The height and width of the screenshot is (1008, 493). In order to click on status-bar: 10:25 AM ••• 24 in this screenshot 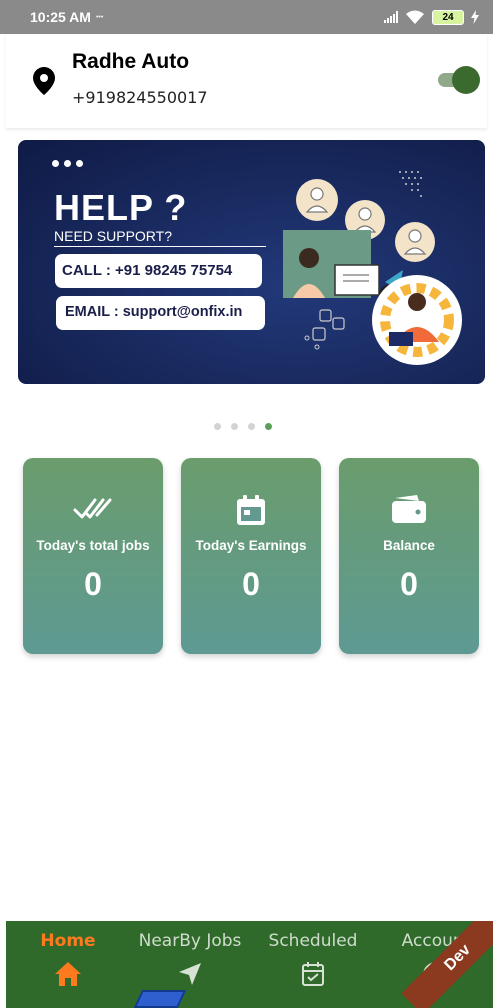, I will do `click(246, 17)`.